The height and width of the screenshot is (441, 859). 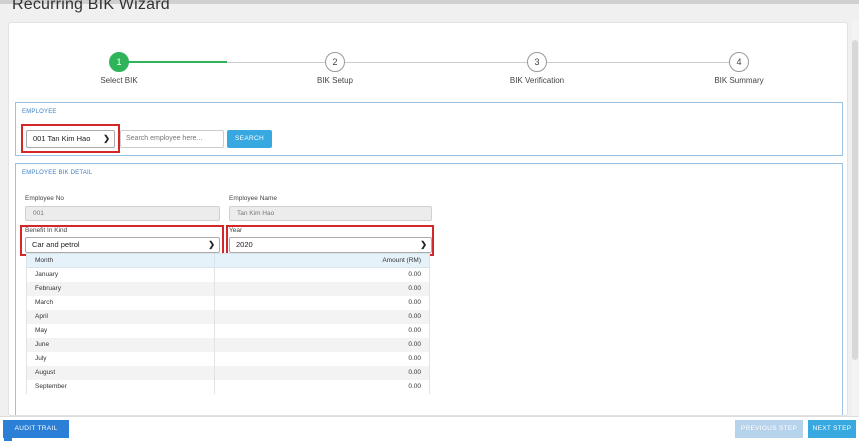 I want to click on table-row: May 0.00, so click(x=227, y=330).